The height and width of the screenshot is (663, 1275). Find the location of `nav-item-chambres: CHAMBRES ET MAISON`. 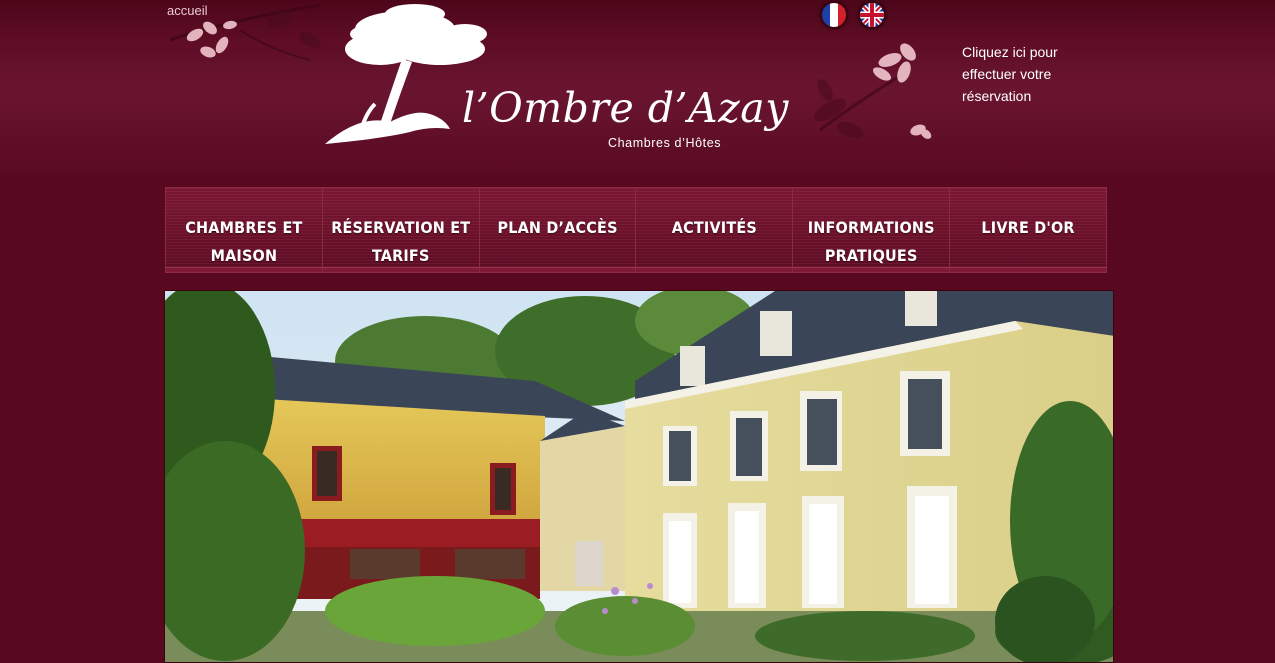

nav-item-chambres: CHAMBRES ET MAISON is located at coordinates (244, 230).